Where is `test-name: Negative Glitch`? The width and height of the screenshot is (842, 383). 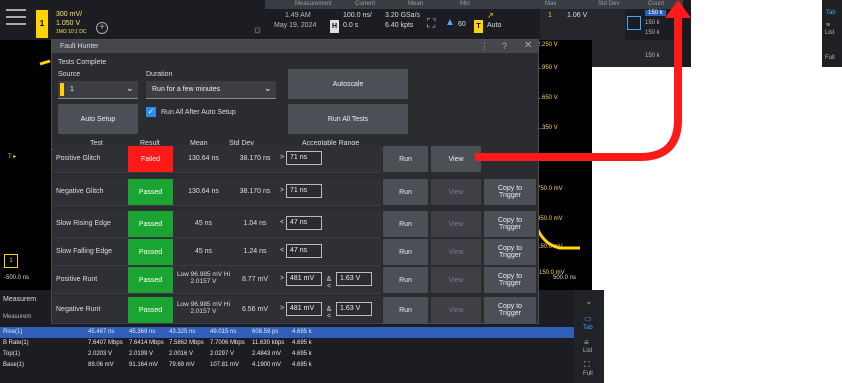
test-name: Negative Glitch is located at coordinates (80, 191).